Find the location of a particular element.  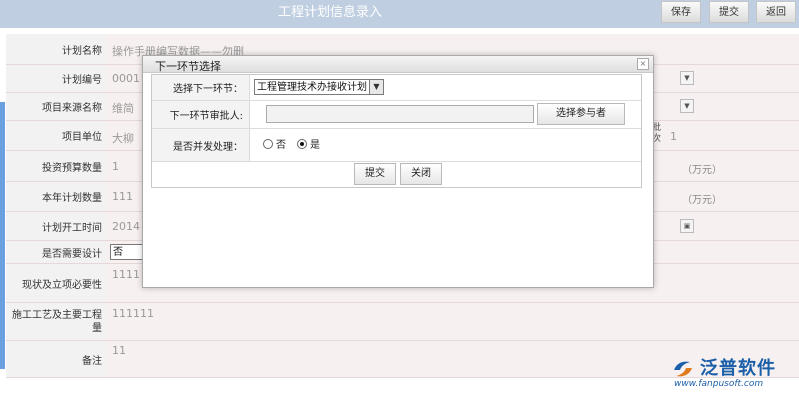

choose-participant-button: 选择参与者 is located at coordinates (581, 114).